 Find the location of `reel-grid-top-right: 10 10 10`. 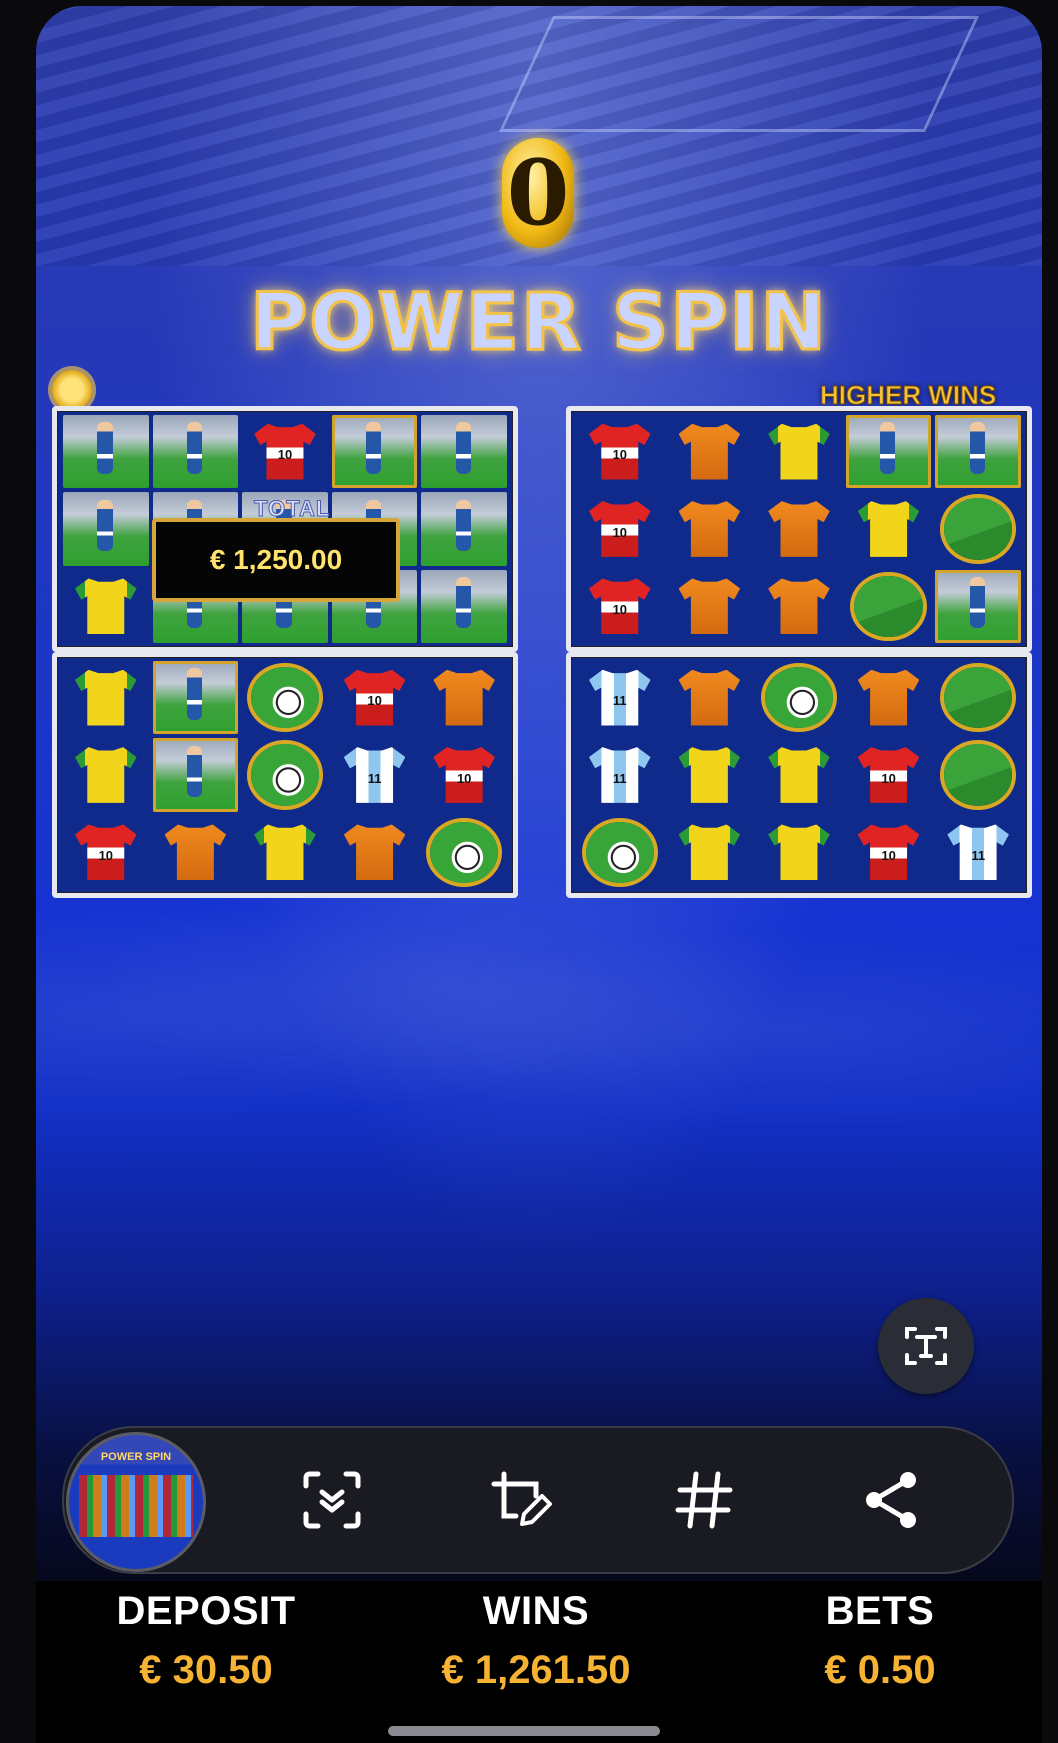

reel-grid-top-right: 10 10 10 is located at coordinates (799, 529).